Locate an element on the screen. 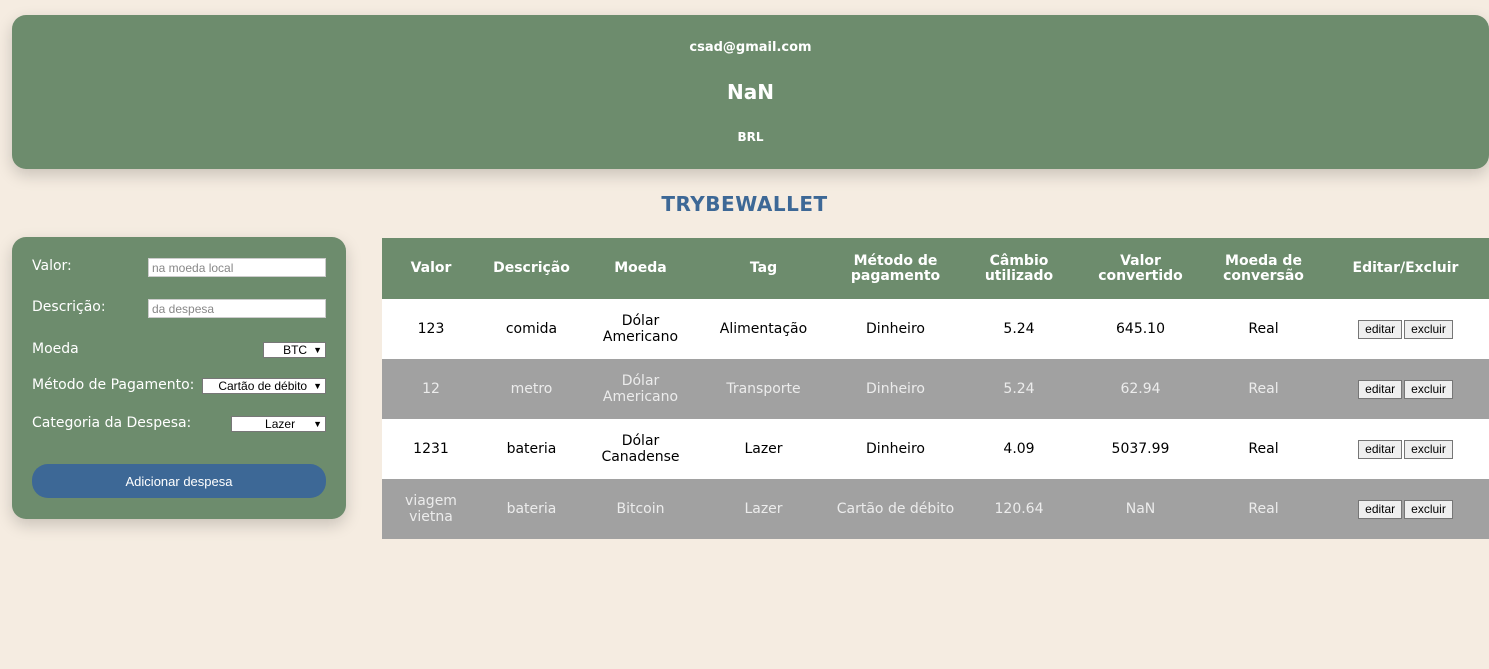 The image size is (1489, 669). description-input is located at coordinates (237, 308).